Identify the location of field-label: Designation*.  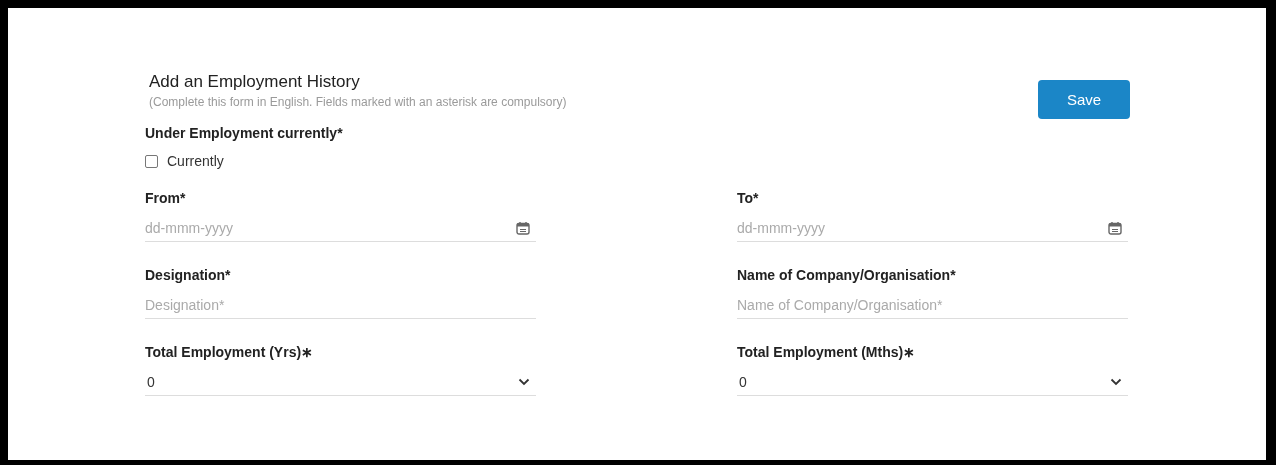
(188, 275).